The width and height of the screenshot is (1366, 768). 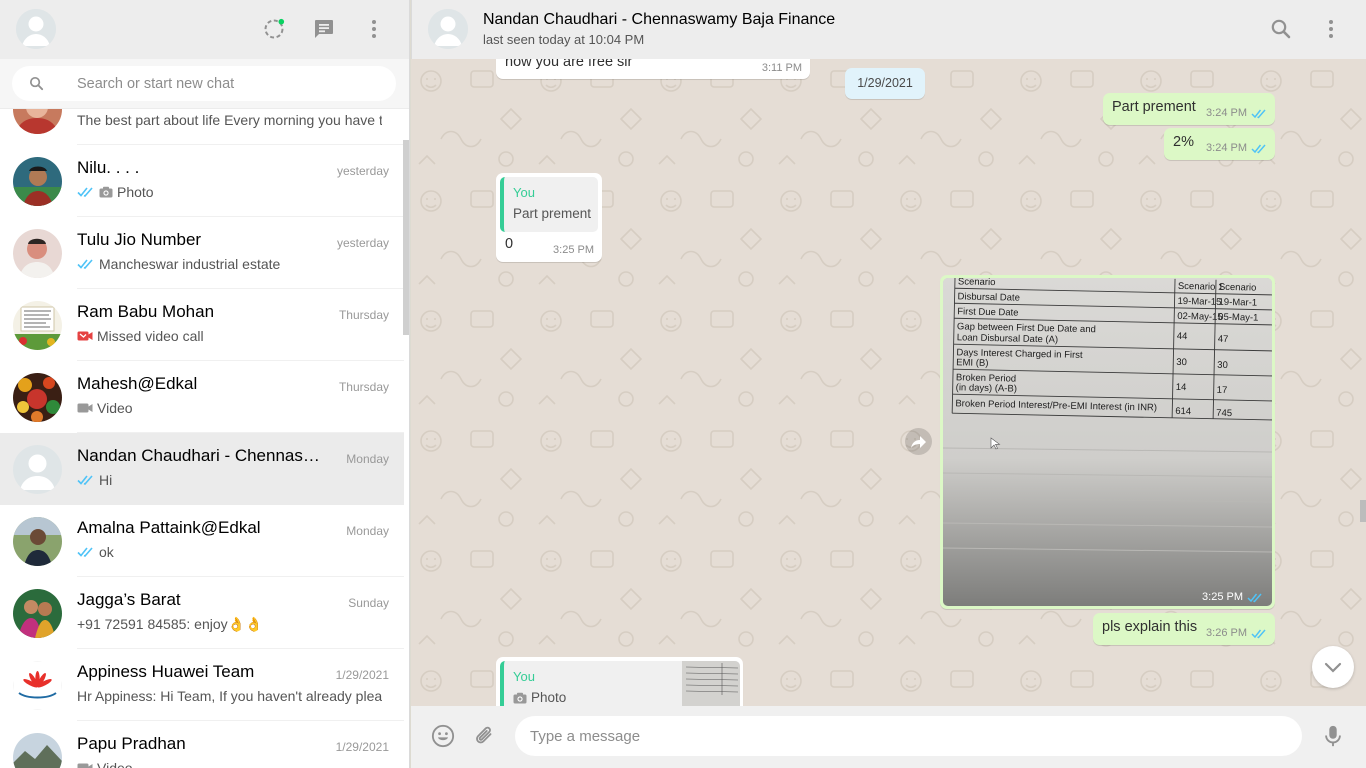 I want to click on new-chat-icon, so click(x=324, y=29).